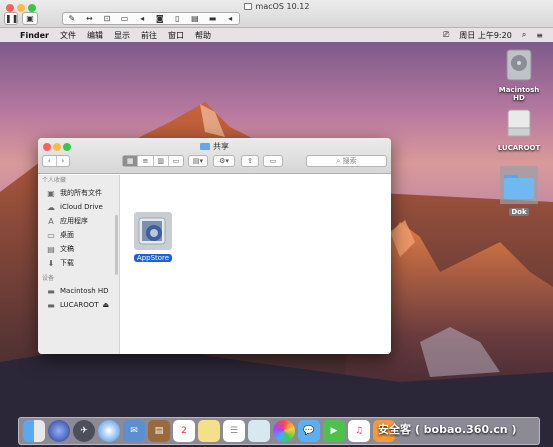 Image resolution: width=553 pixels, height=447 pixels. I want to click on screen-icon: ▣, so click(30, 18).